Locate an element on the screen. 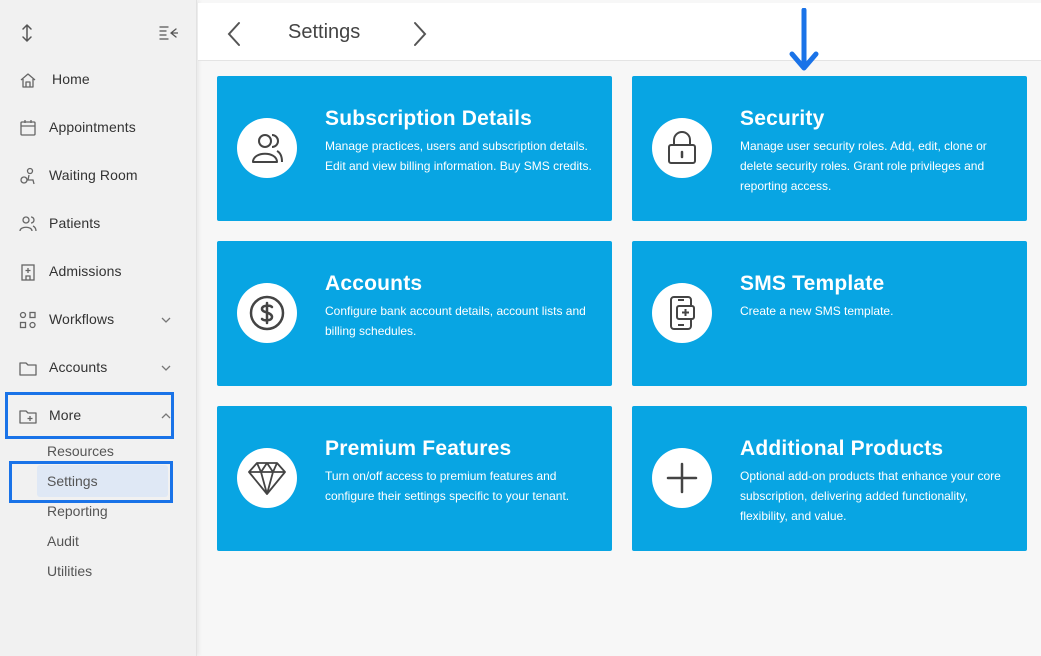 This screenshot has width=1041, height=656. sidebar-item-appointments: Appointments is located at coordinates (98, 128).